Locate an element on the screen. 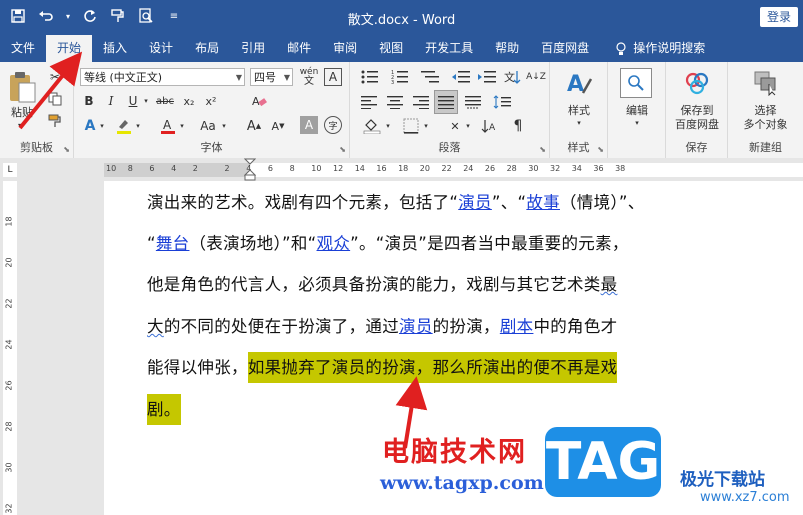  paste-button is located at coordinates (22, 87).